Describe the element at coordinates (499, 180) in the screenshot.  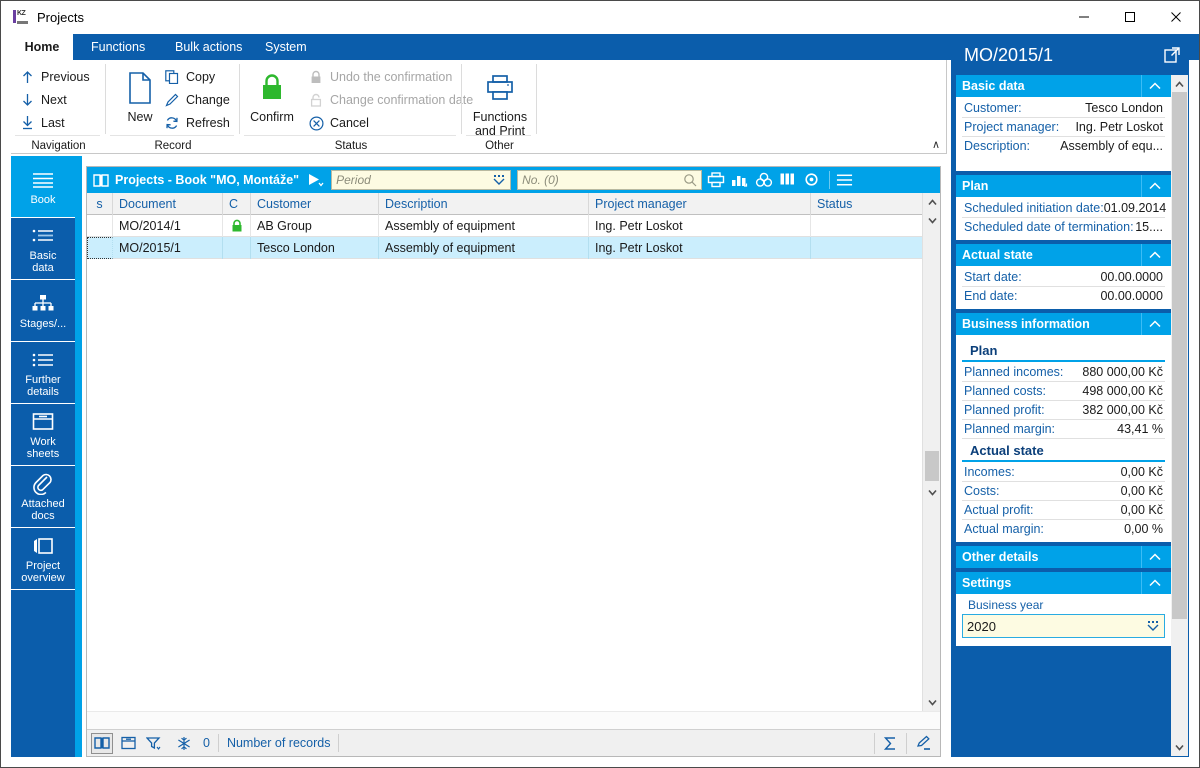
I see `period-dropdown-icon` at that location.